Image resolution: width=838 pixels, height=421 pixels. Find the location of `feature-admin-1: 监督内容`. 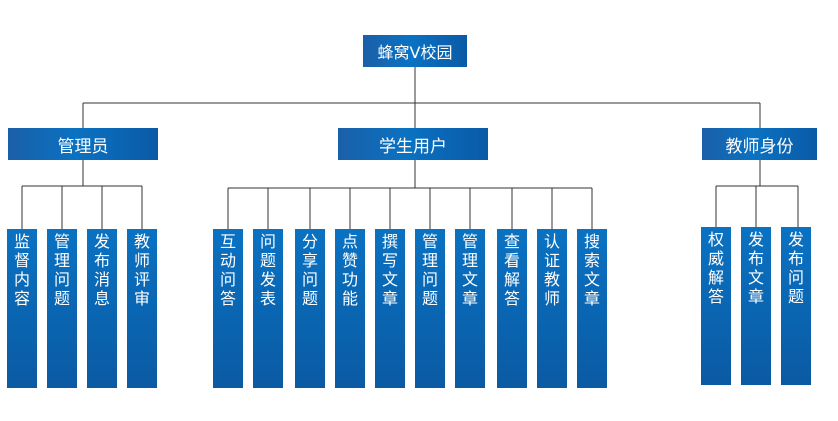

feature-admin-1: 监督内容 is located at coordinates (22, 308).